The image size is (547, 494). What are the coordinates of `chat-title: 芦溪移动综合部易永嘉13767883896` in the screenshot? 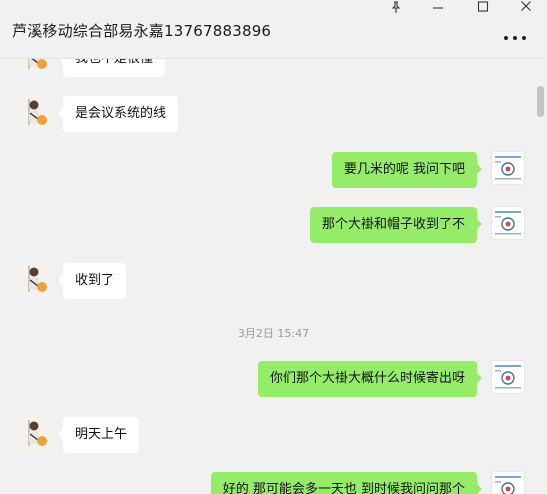 It's located at (142, 31).